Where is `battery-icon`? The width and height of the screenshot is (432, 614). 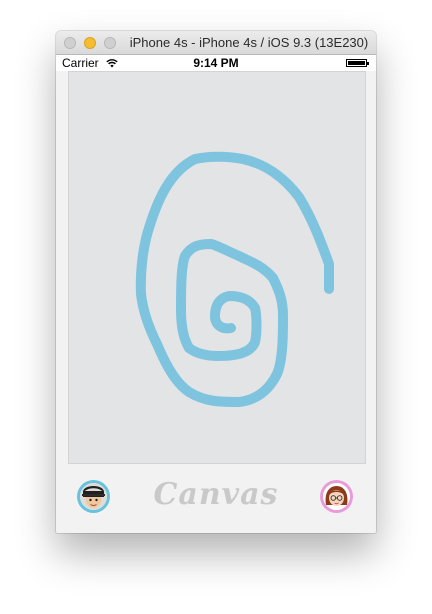
battery-icon is located at coordinates (357, 63).